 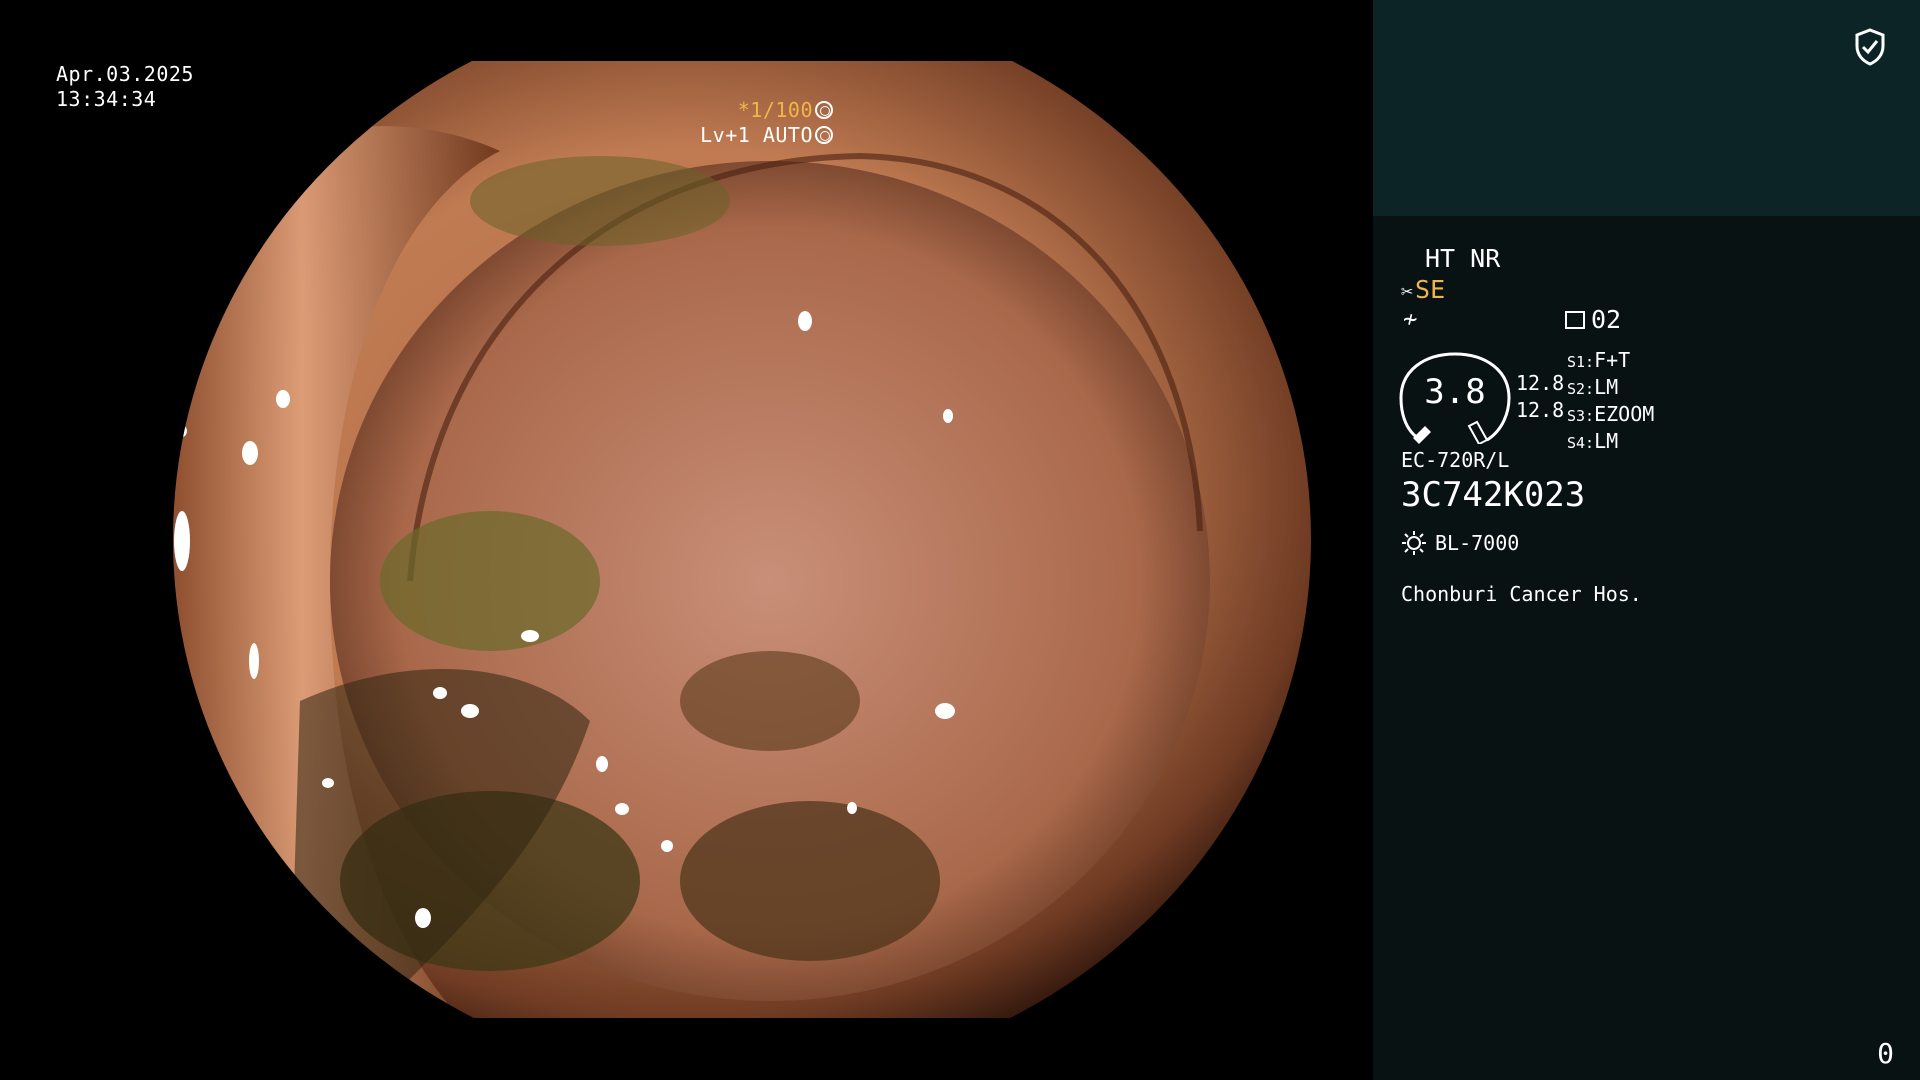 I want to click on panel-header, so click(x=1646, y=108).